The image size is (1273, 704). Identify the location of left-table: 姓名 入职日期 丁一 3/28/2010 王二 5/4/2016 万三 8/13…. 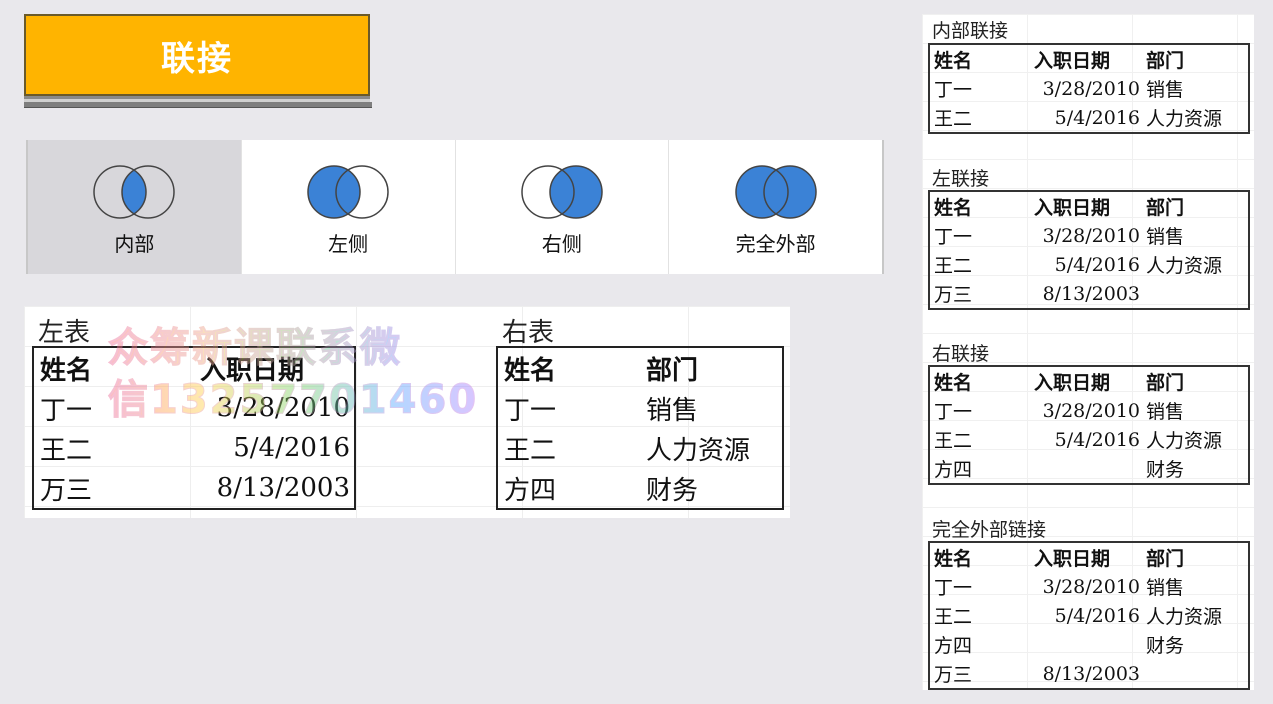
(194, 428).